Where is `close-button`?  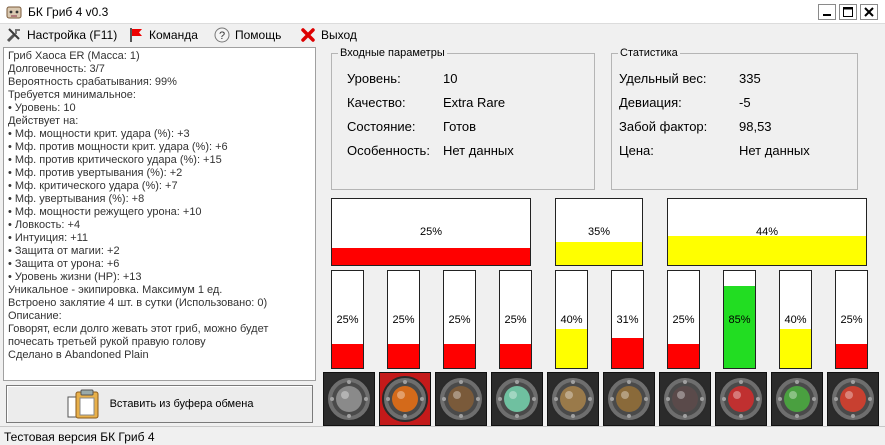 close-button is located at coordinates (869, 12).